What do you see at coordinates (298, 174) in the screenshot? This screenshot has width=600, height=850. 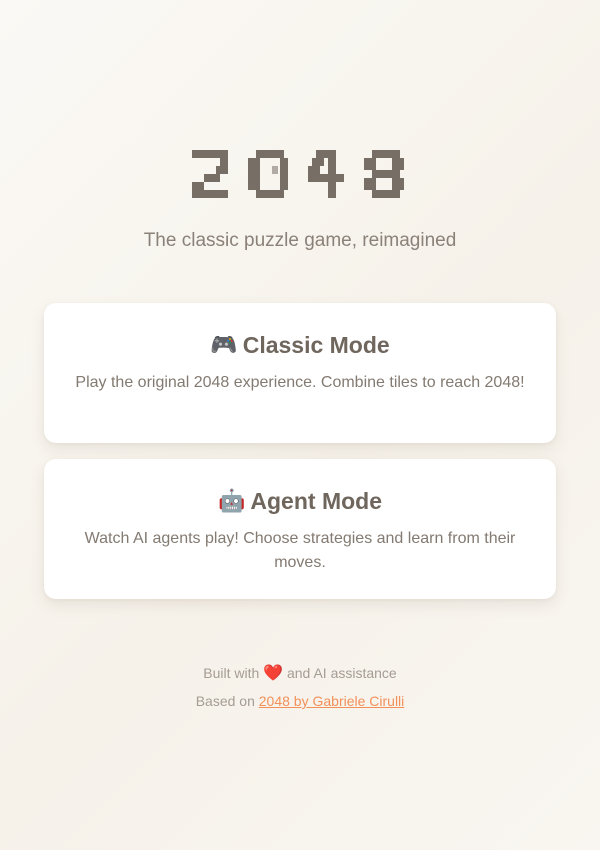 I see `logo-pixel-digits` at bounding box center [298, 174].